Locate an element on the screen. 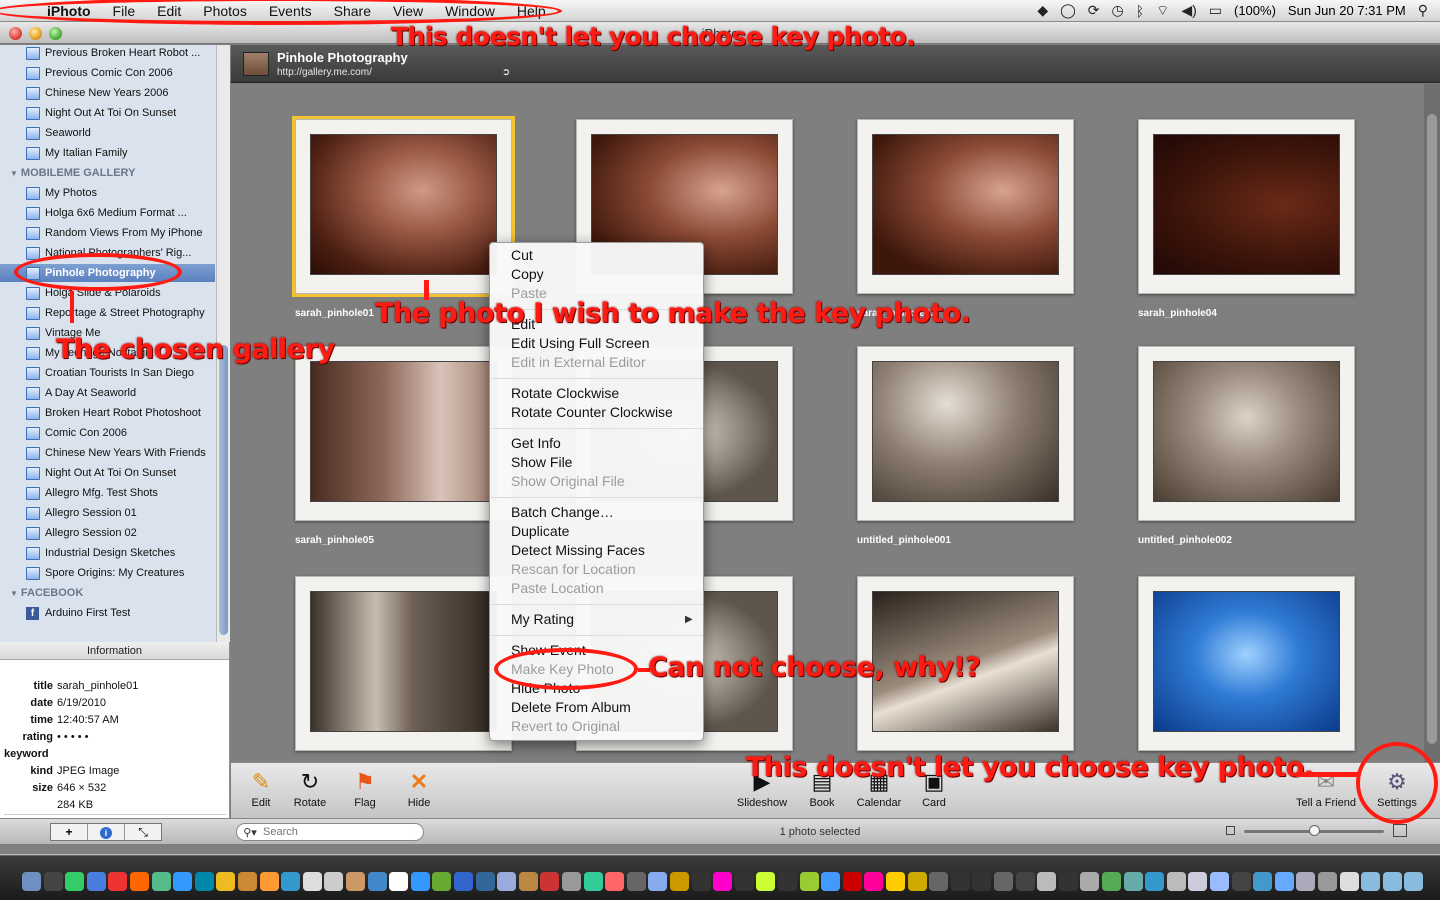 Image resolution: width=1440 pixels, height=900 pixels. dock-flash-icon is located at coordinates (766, 881).